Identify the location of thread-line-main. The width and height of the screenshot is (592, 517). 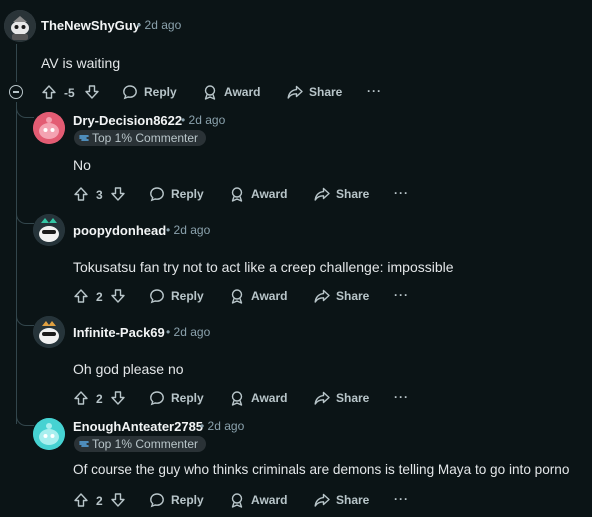
(16, 263).